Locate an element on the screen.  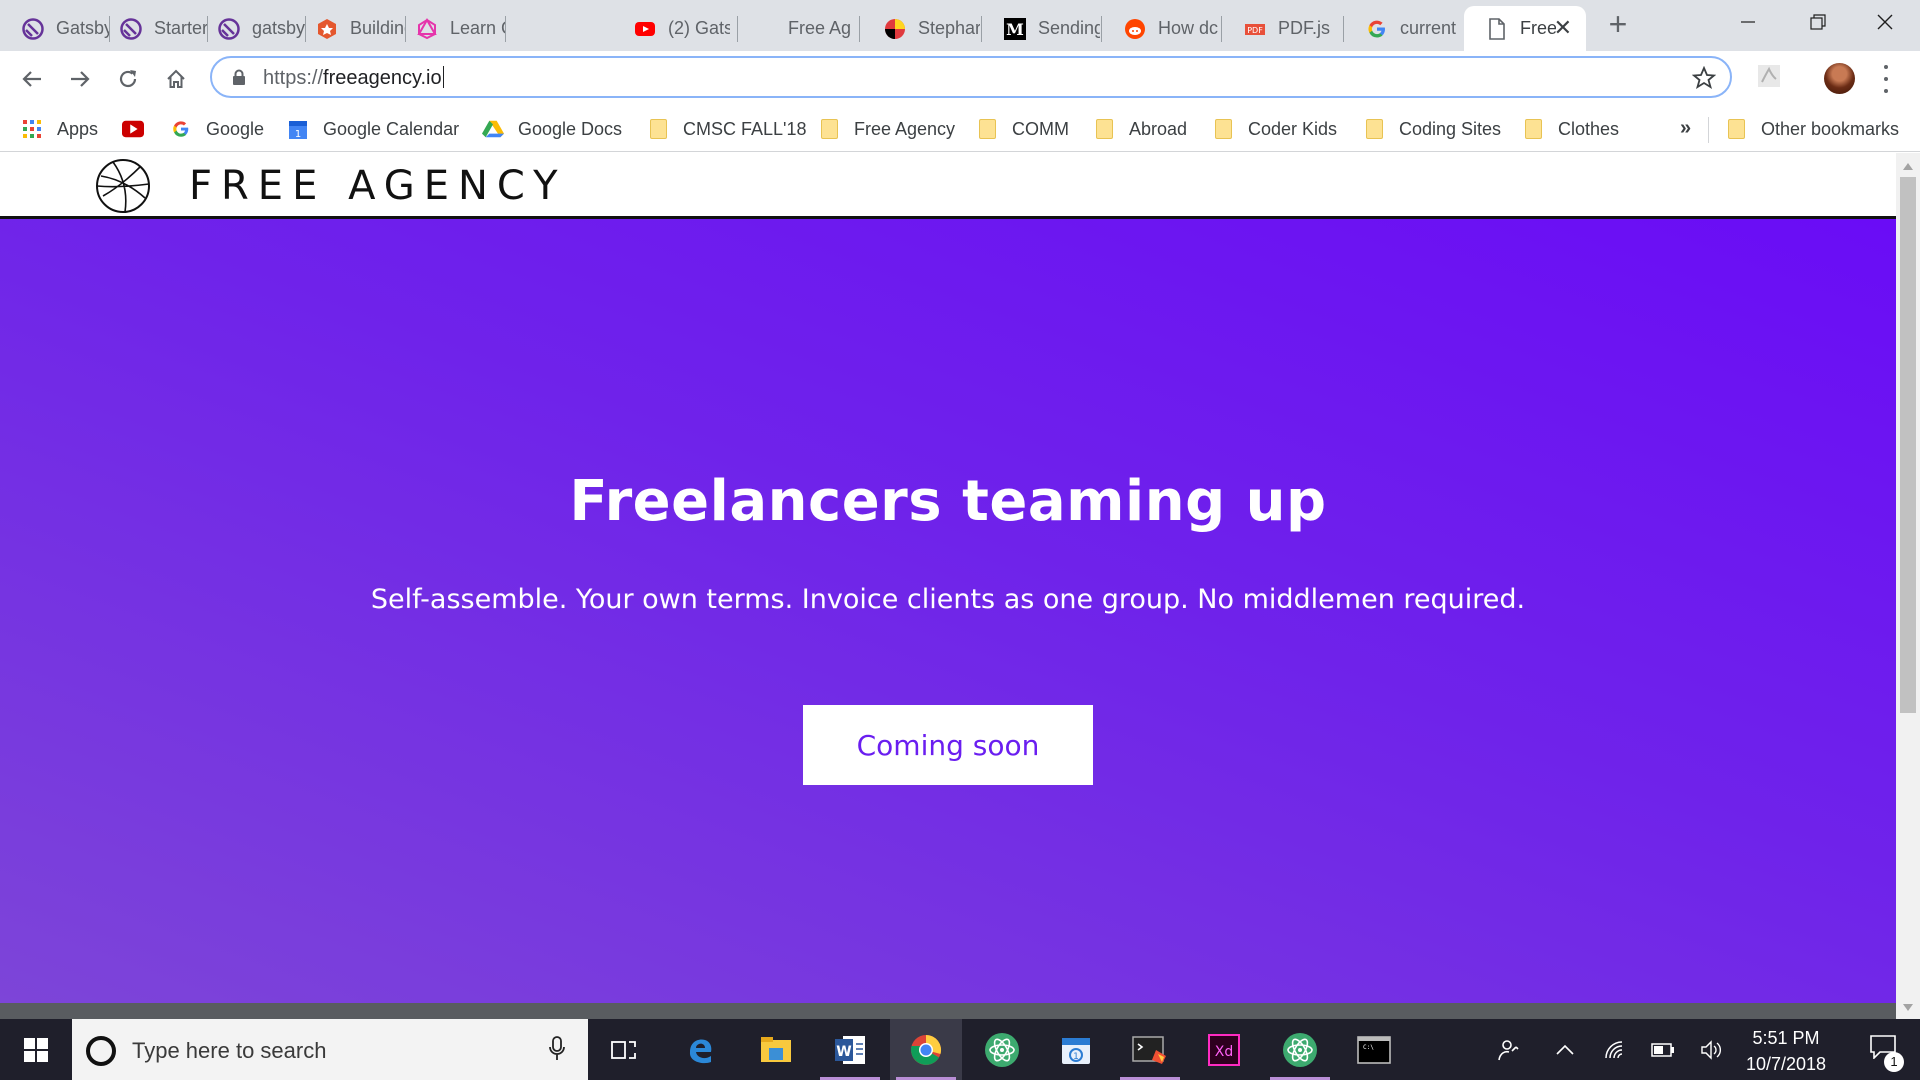
battery-icon is located at coordinates (1663, 1049).